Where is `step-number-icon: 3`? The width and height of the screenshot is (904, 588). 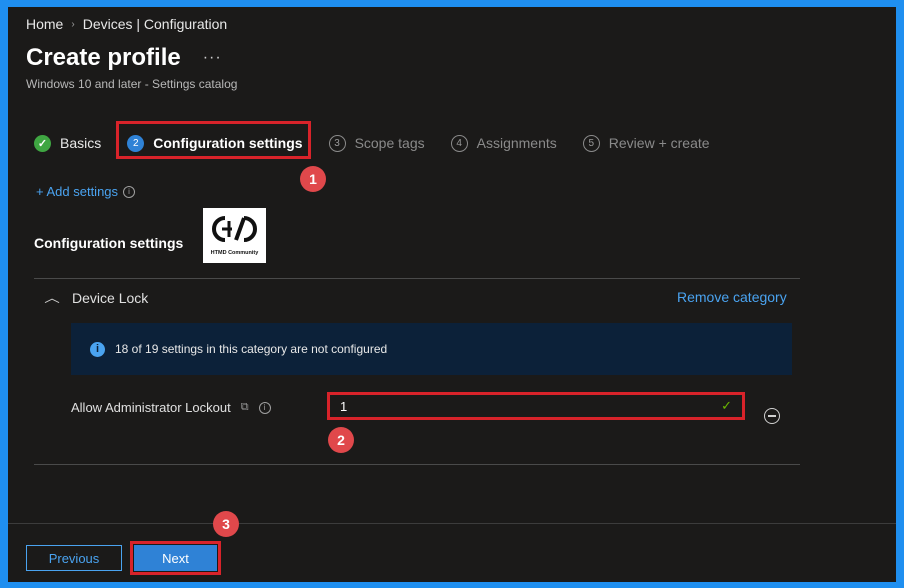 step-number-icon: 3 is located at coordinates (337, 143).